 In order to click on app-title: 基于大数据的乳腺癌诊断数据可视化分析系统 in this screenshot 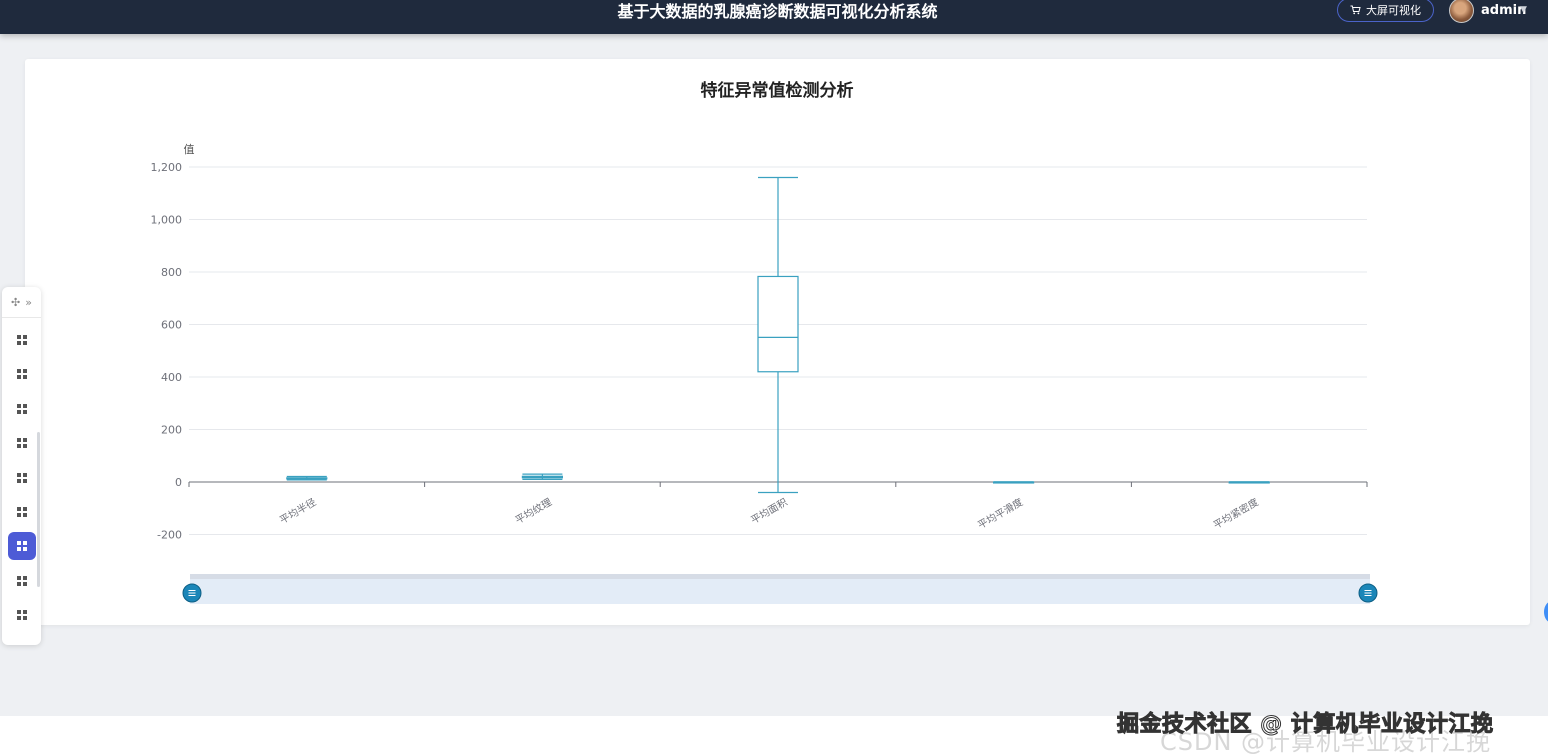, I will do `click(777, 11)`.